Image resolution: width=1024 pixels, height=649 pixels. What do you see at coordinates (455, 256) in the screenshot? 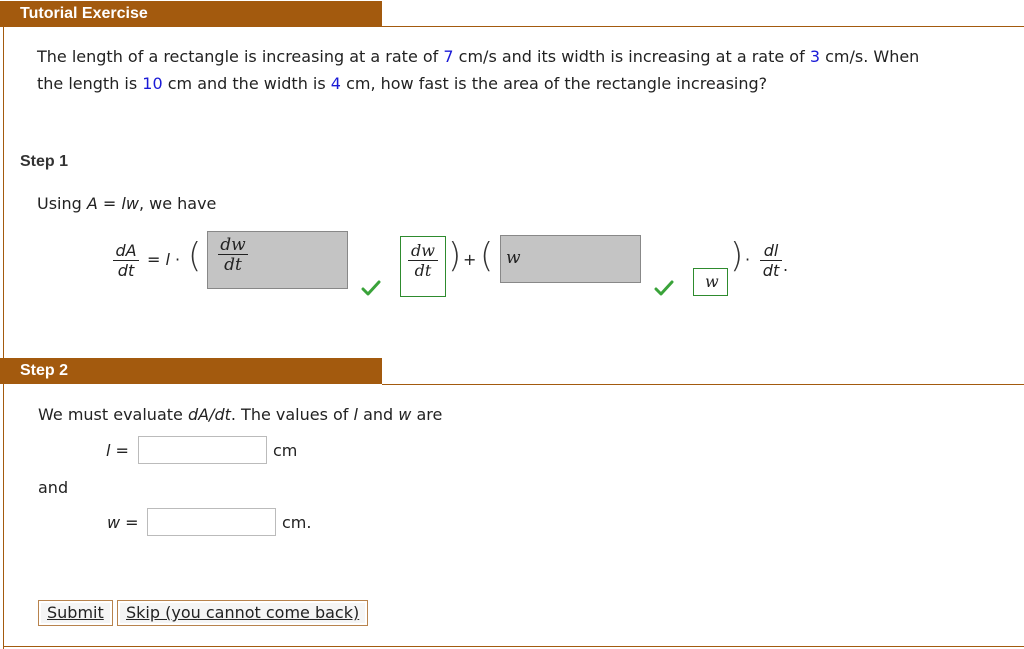
I see `right-paren-1: )` at bounding box center [455, 256].